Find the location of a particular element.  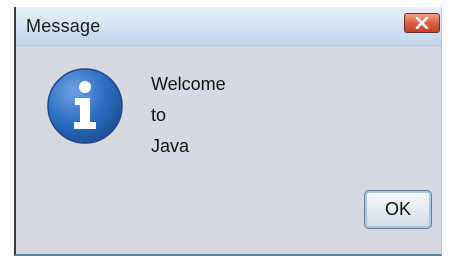

close-button is located at coordinates (422, 23).